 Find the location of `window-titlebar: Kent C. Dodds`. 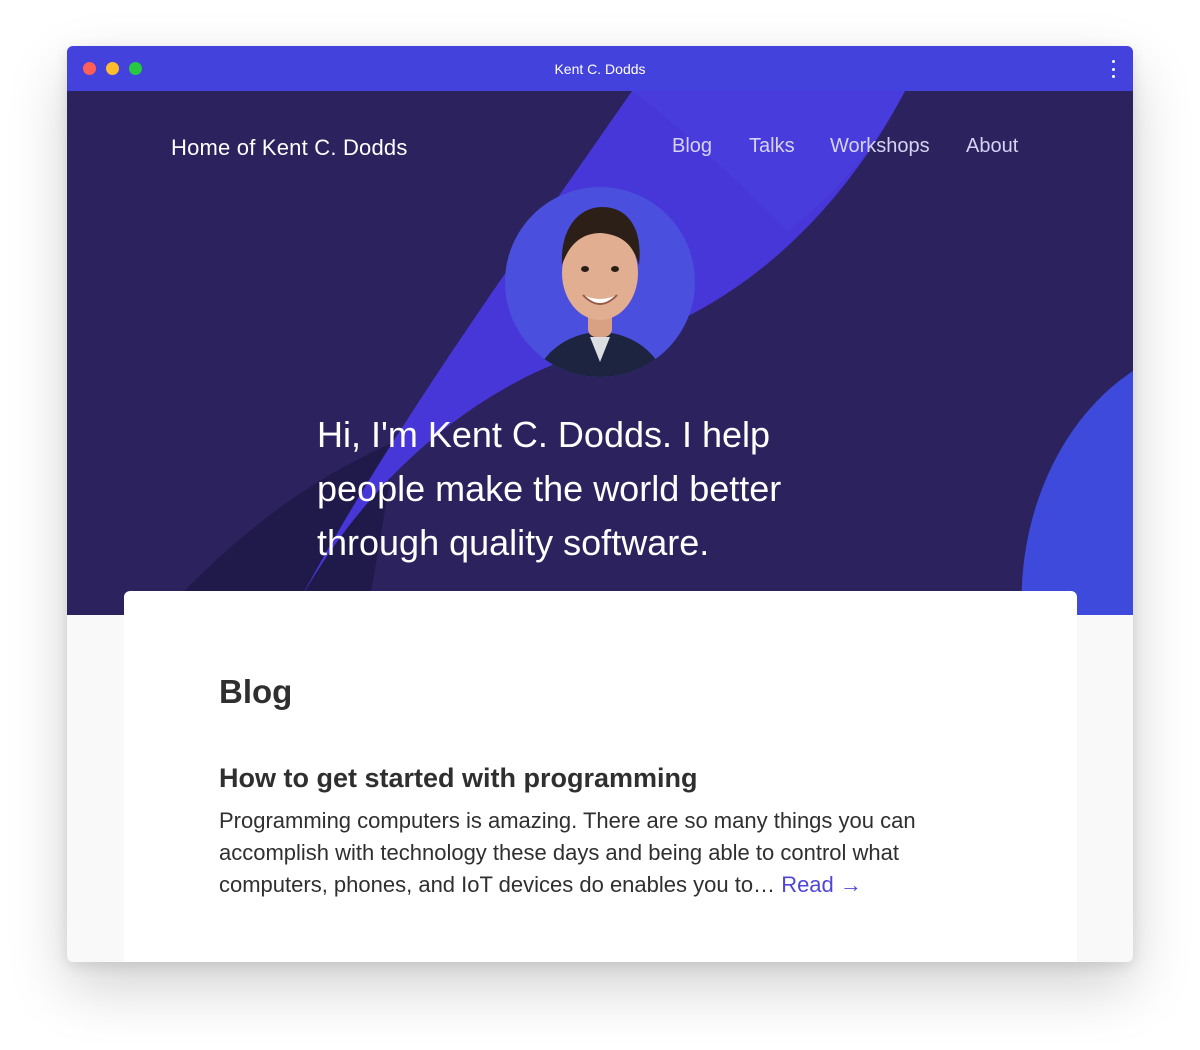

window-titlebar: Kent C. Dodds is located at coordinates (600, 68).